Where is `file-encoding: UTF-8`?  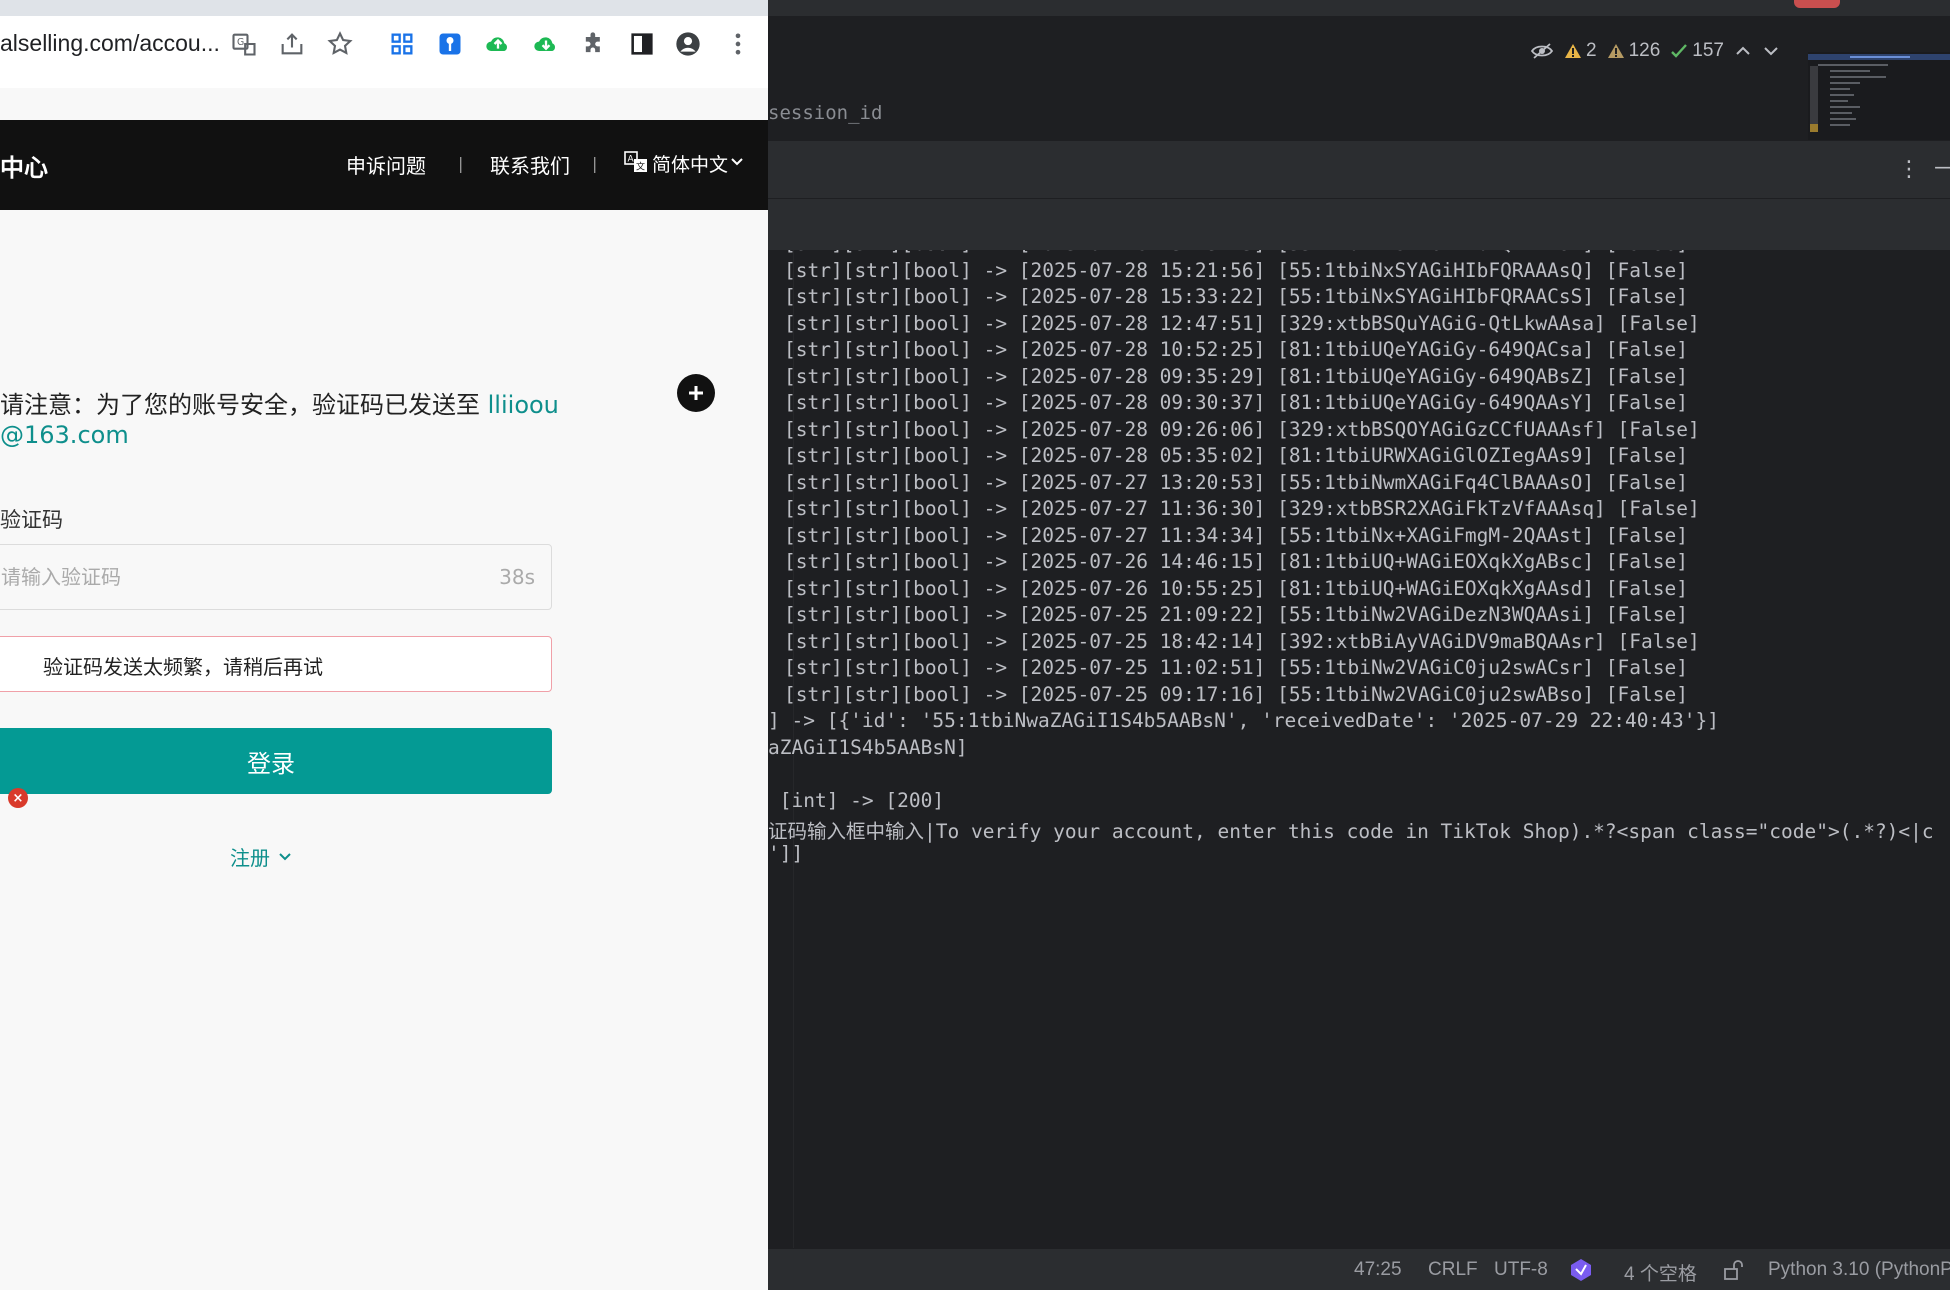
file-encoding: UTF-8 is located at coordinates (1521, 1270).